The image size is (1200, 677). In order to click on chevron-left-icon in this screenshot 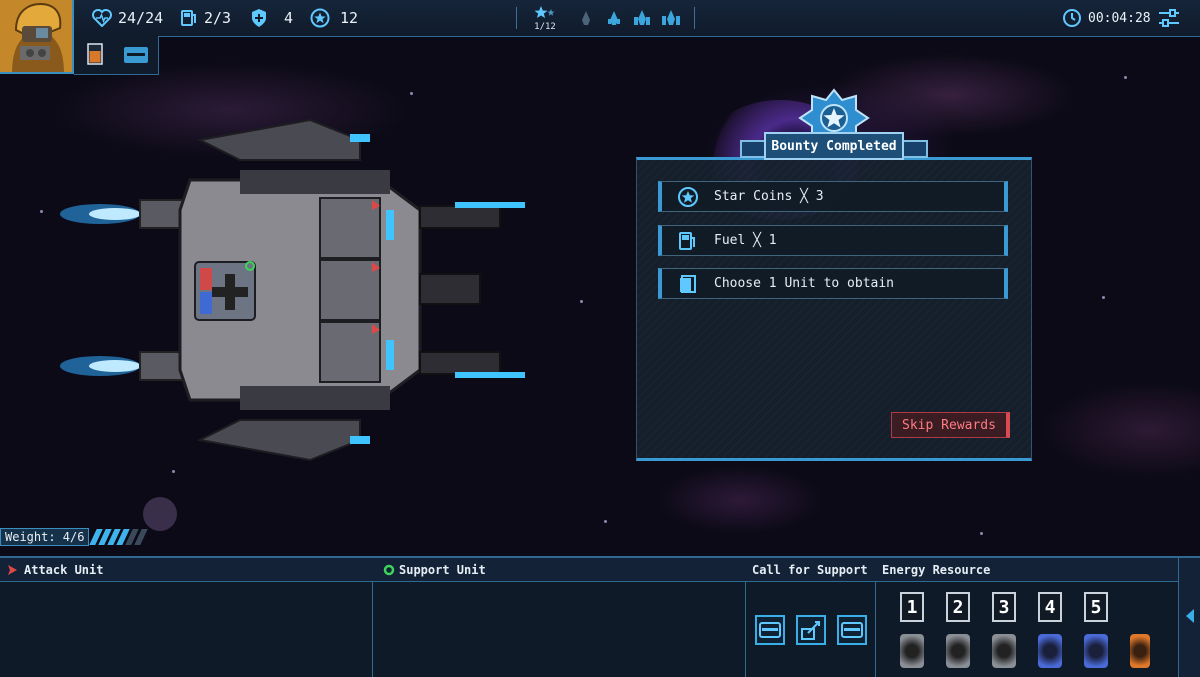, I will do `click(1190, 616)`.